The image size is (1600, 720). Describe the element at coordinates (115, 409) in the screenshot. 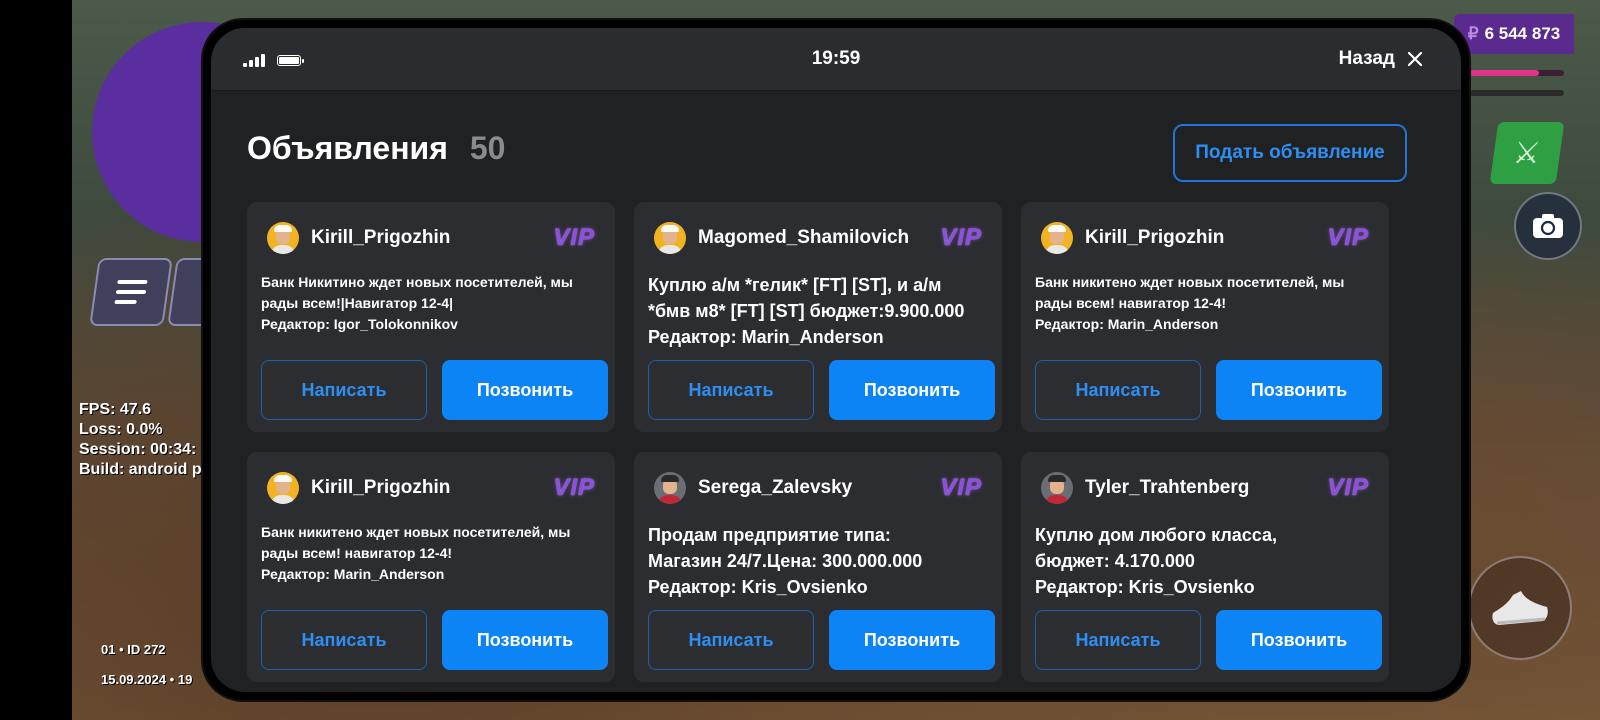

I see `fps-text: FPS: 47.6` at that location.